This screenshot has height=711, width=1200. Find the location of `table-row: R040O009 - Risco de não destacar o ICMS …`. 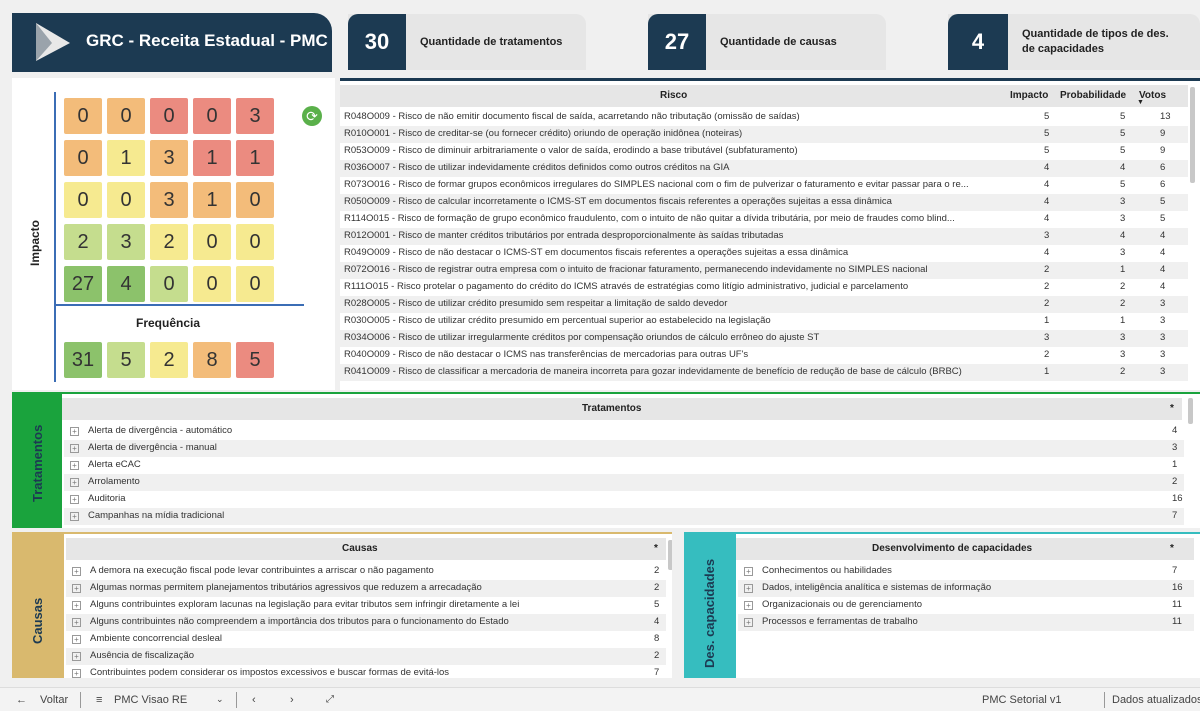

table-row: R040O009 - Risco de não destacar o ICMS … is located at coordinates (764, 355).